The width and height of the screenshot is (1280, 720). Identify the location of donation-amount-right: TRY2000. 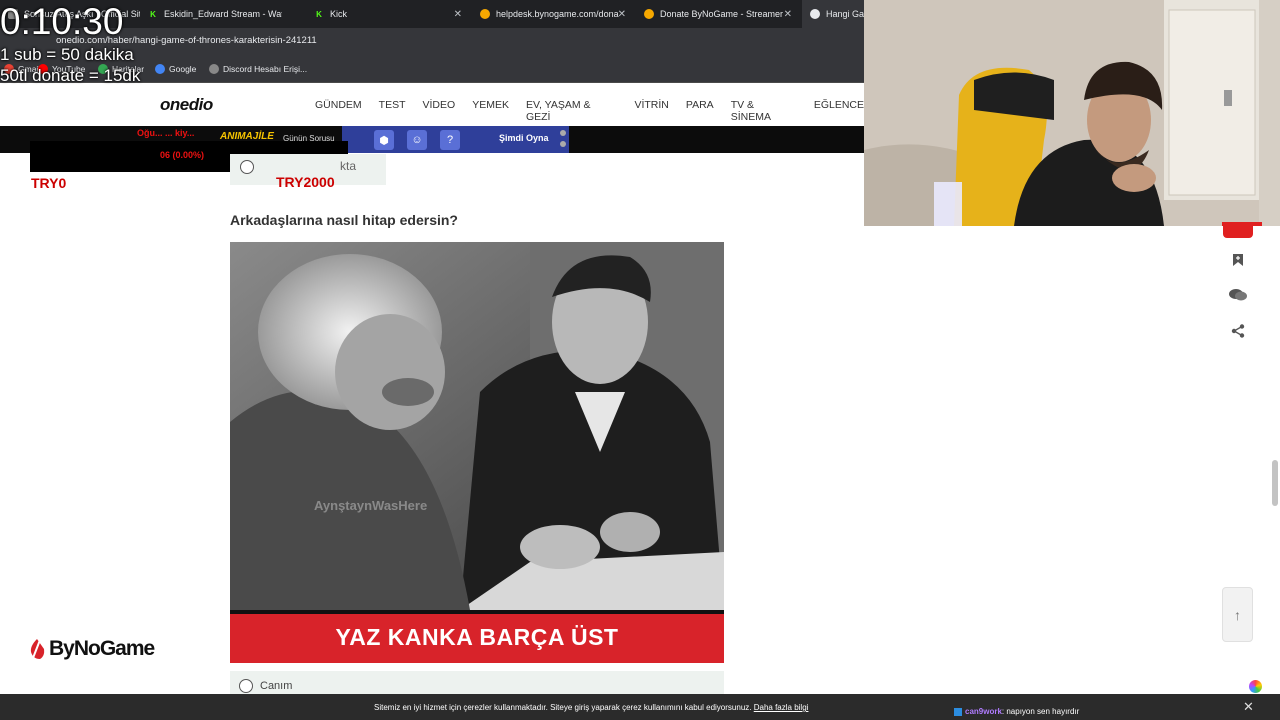
(305, 182).